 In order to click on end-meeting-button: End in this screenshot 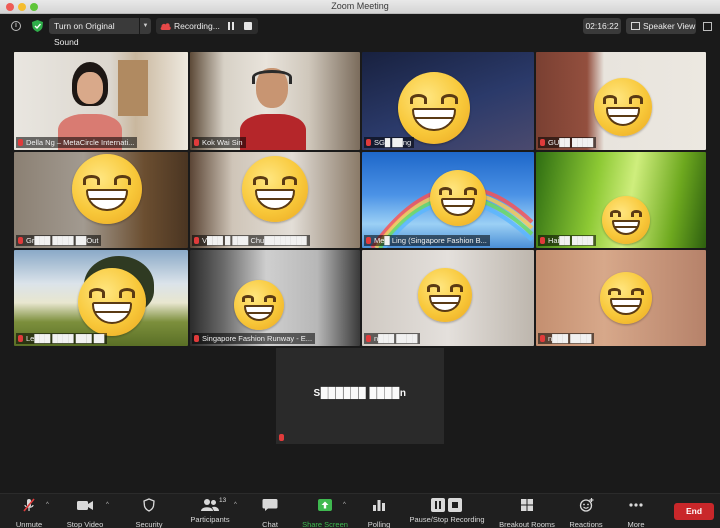, I will do `click(694, 511)`.